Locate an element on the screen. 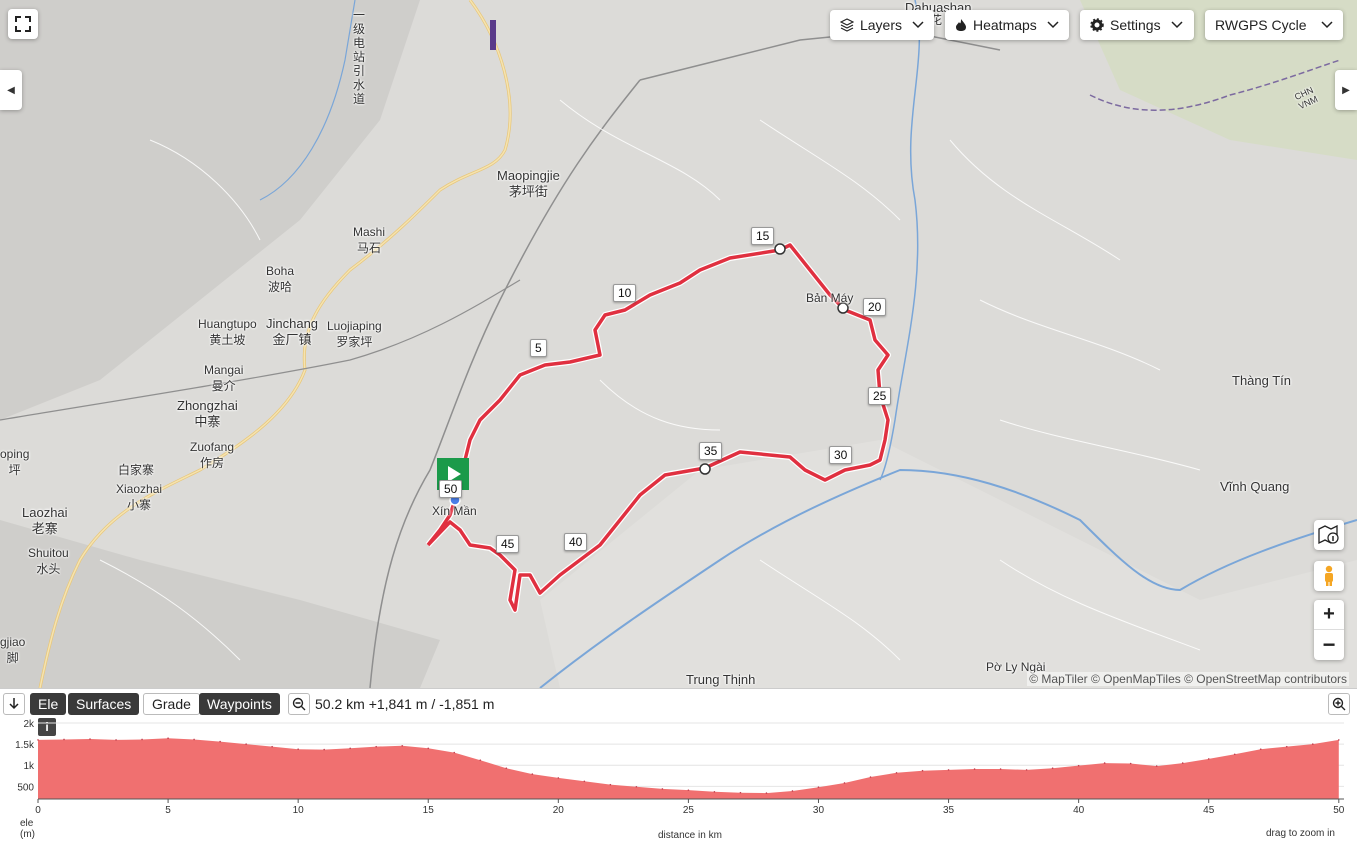 Image resolution: width=1357 pixels, height=848 pixels. x-tick-label: 10 is located at coordinates (299, 810).